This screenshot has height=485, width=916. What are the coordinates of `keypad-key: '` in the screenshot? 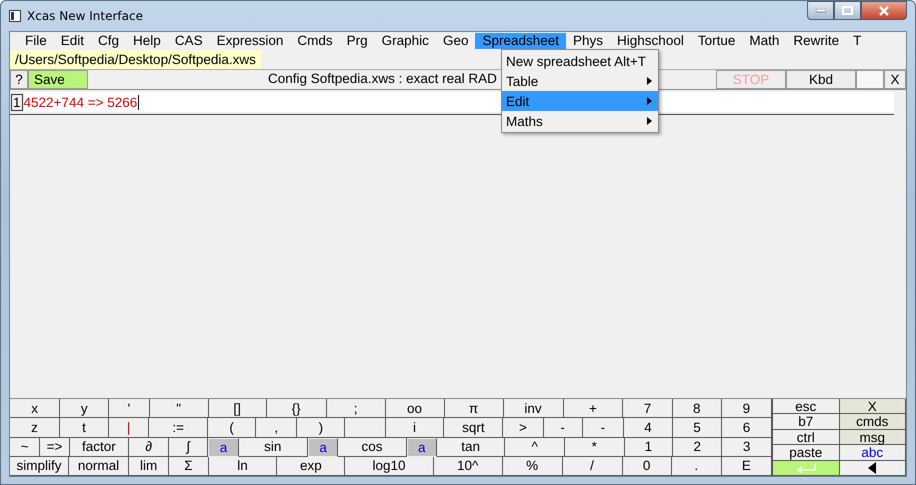 It's located at (129, 408).